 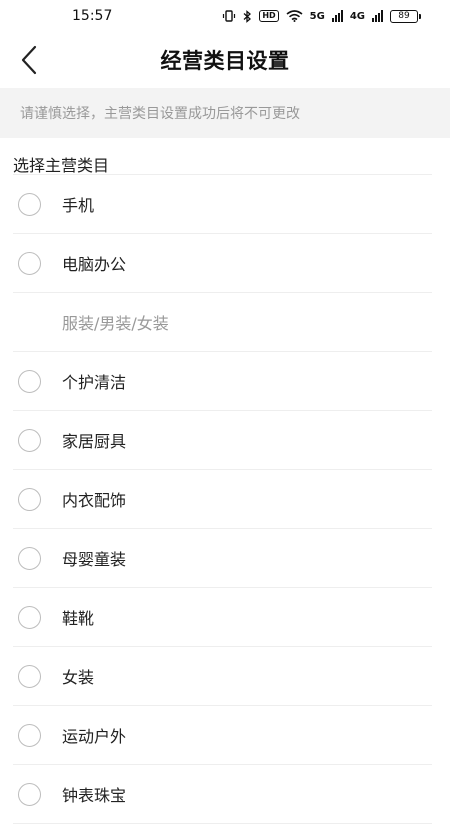 What do you see at coordinates (294, 16) in the screenshot?
I see `wifi-icon` at bounding box center [294, 16].